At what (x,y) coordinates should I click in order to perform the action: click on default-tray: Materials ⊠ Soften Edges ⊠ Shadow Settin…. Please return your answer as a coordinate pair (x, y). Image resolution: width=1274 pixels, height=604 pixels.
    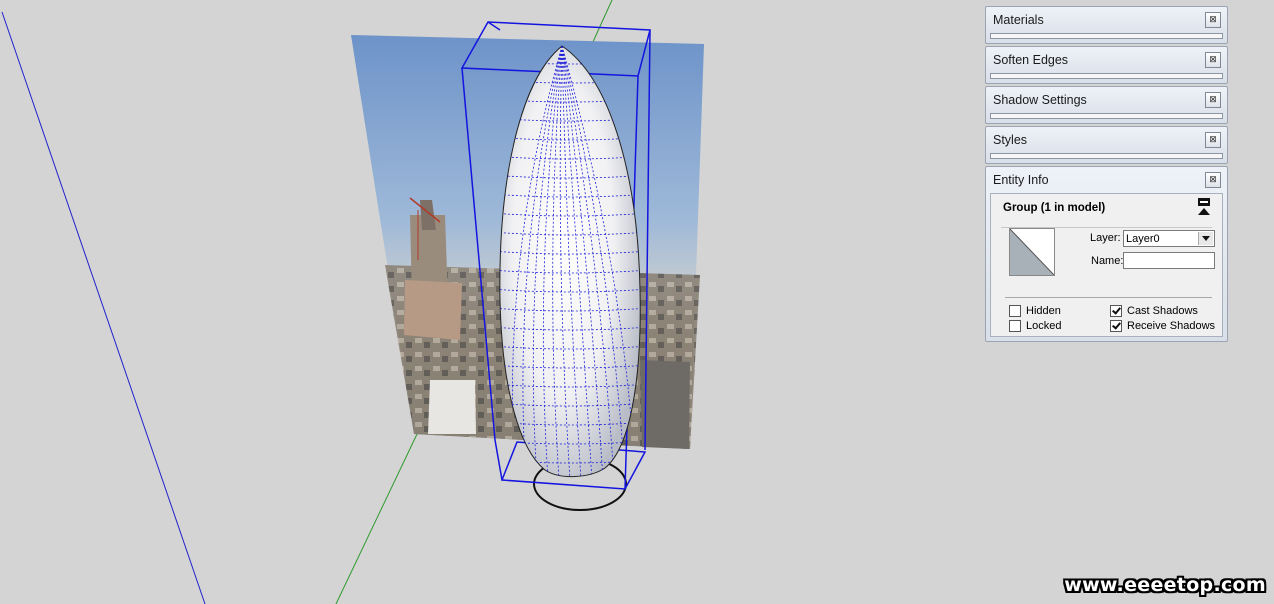
    Looking at the image, I should click on (1106, 175).